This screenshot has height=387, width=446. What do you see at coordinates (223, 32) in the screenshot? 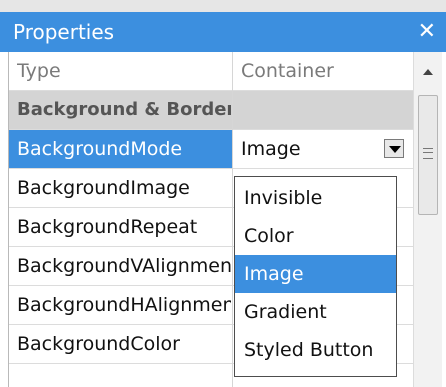
I see `title-bar: Properties ✕` at bounding box center [223, 32].